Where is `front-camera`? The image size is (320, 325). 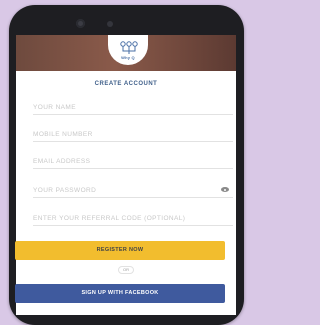
front-camera is located at coordinates (80, 23).